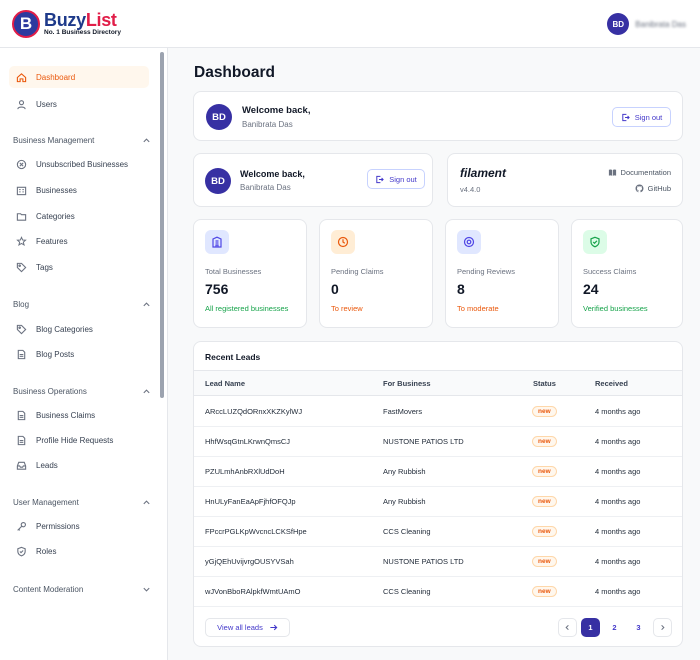  What do you see at coordinates (254, 411) in the screenshot?
I see `lead-name: ARccLUZQdORnxXKZKylWJ` at bounding box center [254, 411].